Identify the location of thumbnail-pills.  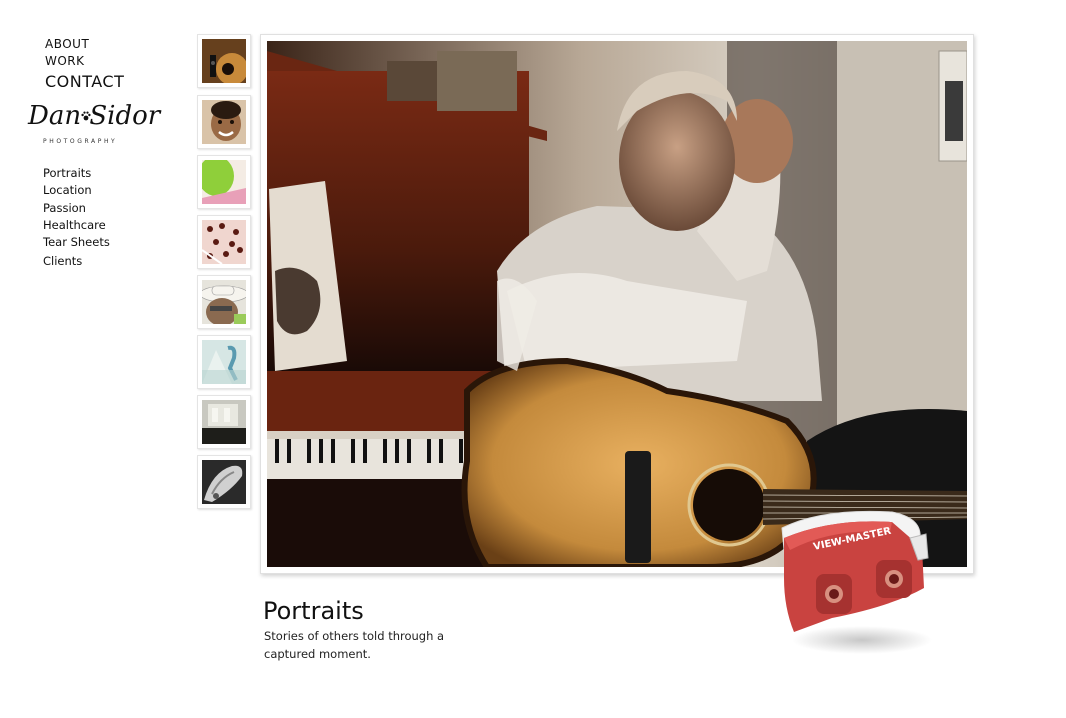
(224, 242).